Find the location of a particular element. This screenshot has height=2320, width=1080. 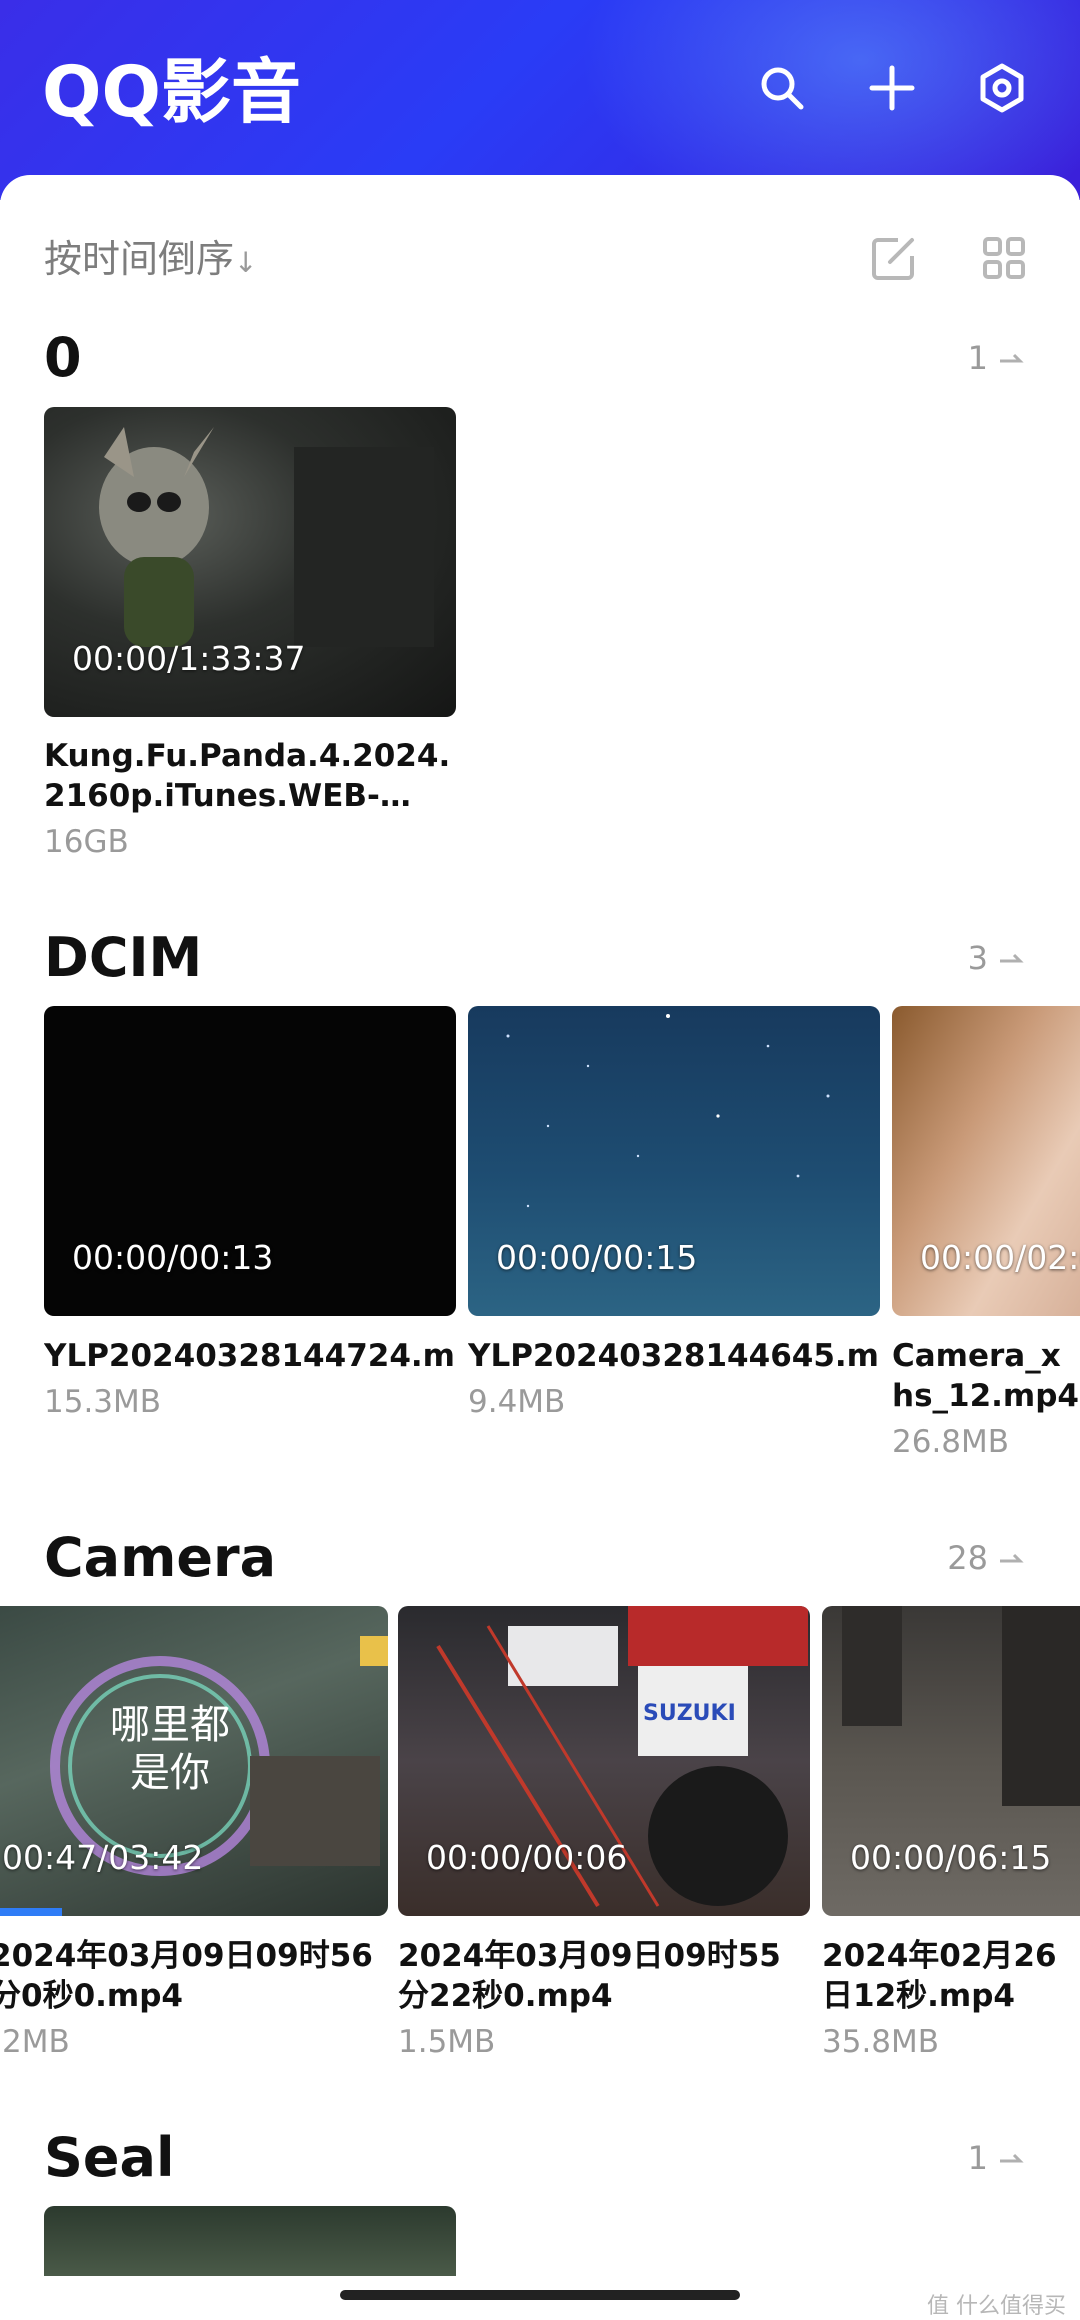

edit-icon is located at coordinates (894, 258).